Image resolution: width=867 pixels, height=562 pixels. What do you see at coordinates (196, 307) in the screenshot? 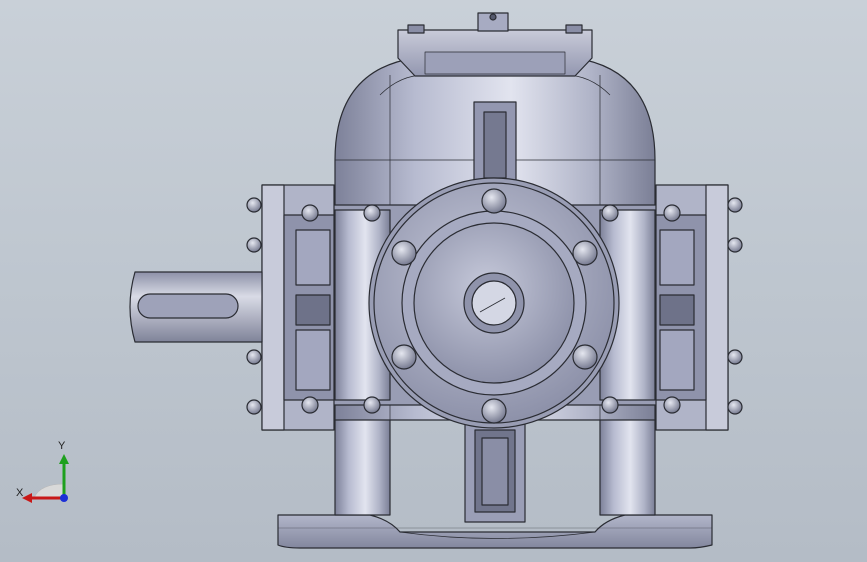
I see `input-shaft` at bounding box center [196, 307].